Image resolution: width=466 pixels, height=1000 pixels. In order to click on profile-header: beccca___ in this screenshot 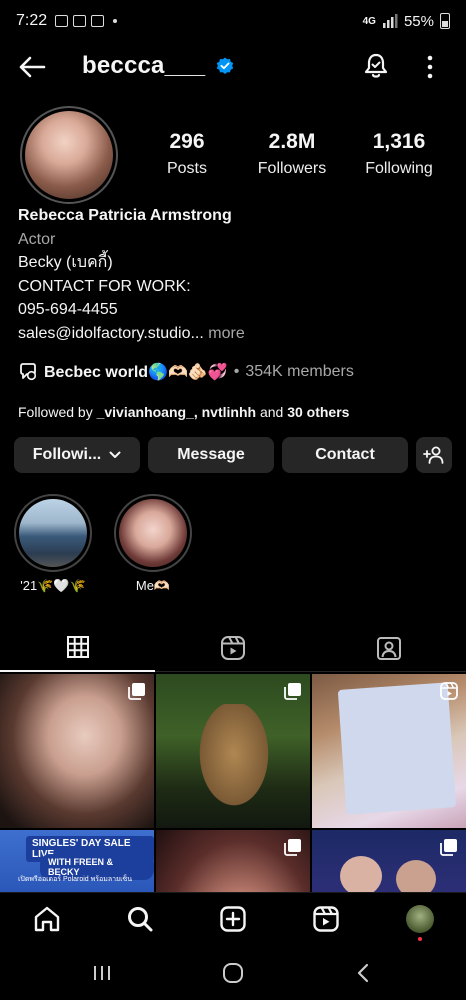, I will do `click(233, 67)`.